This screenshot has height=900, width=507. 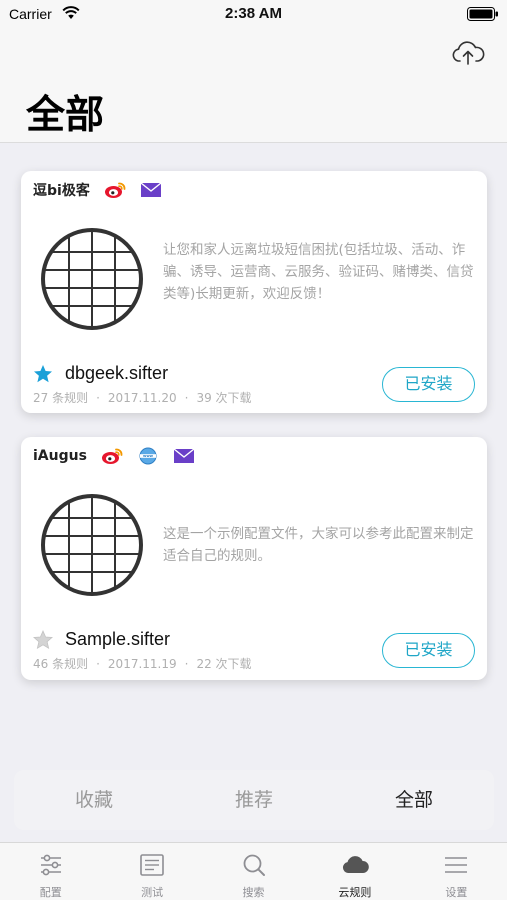 What do you see at coordinates (94, 800) in the screenshot?
I see `segment-favorites: 收藏` at bounding box center [94, 800].